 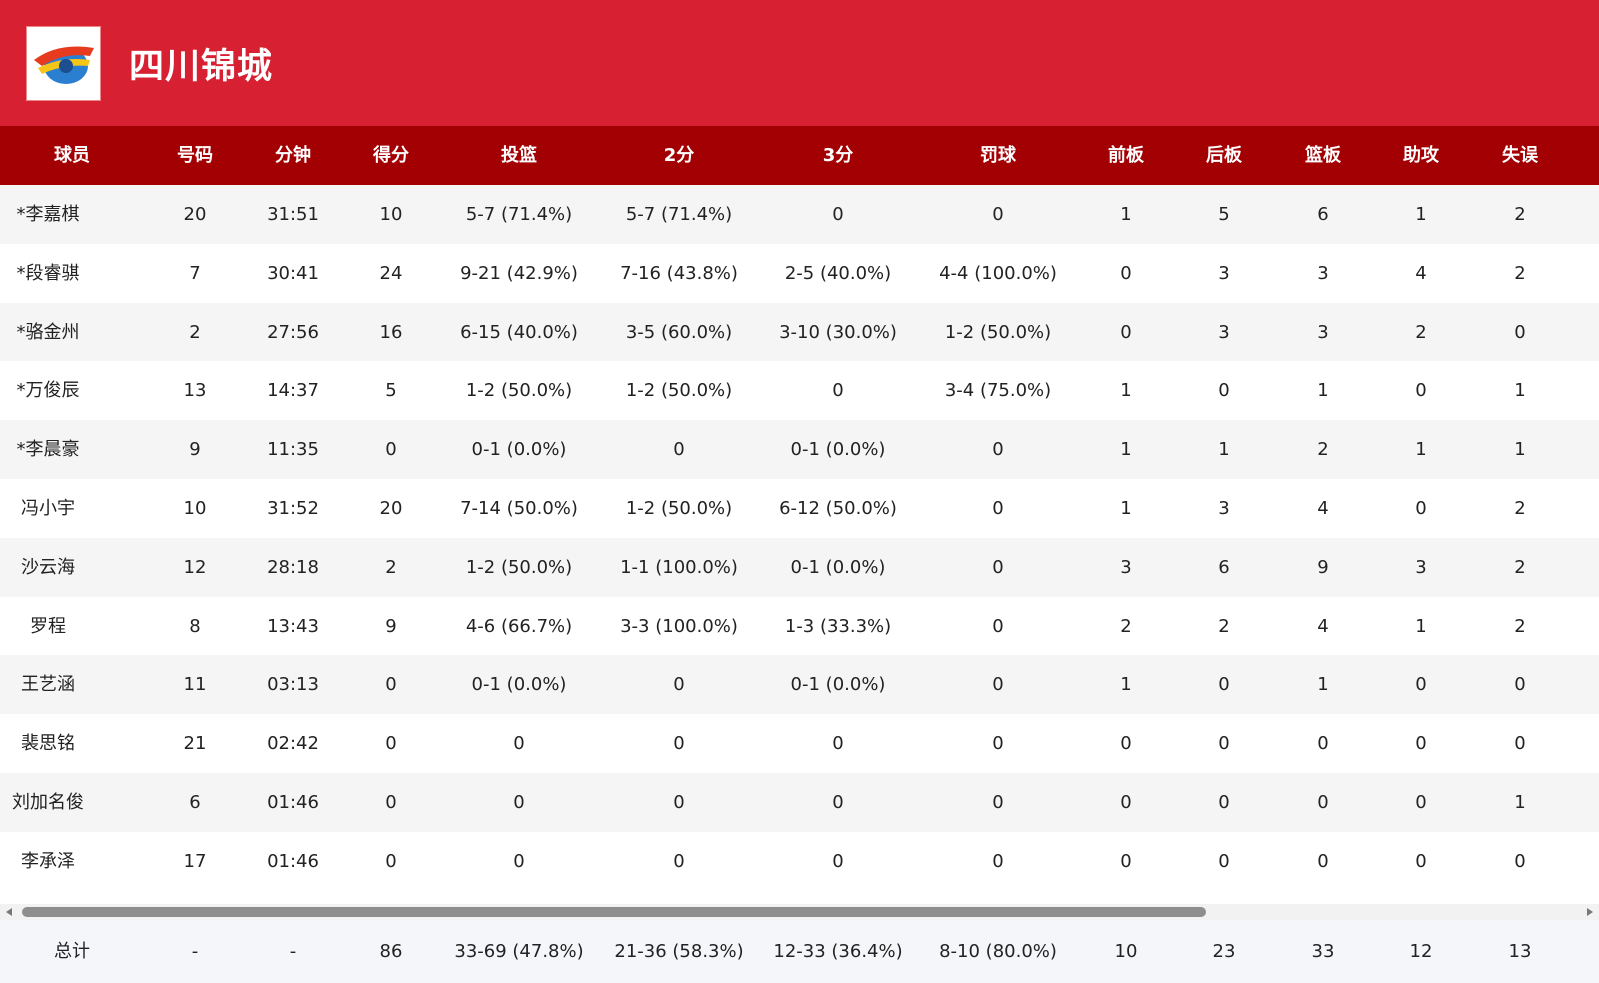 What do you see at coordinates (1323, 508) in the screenshot?
I see `stat-cell: 4` at bounding box center [1323, 508].